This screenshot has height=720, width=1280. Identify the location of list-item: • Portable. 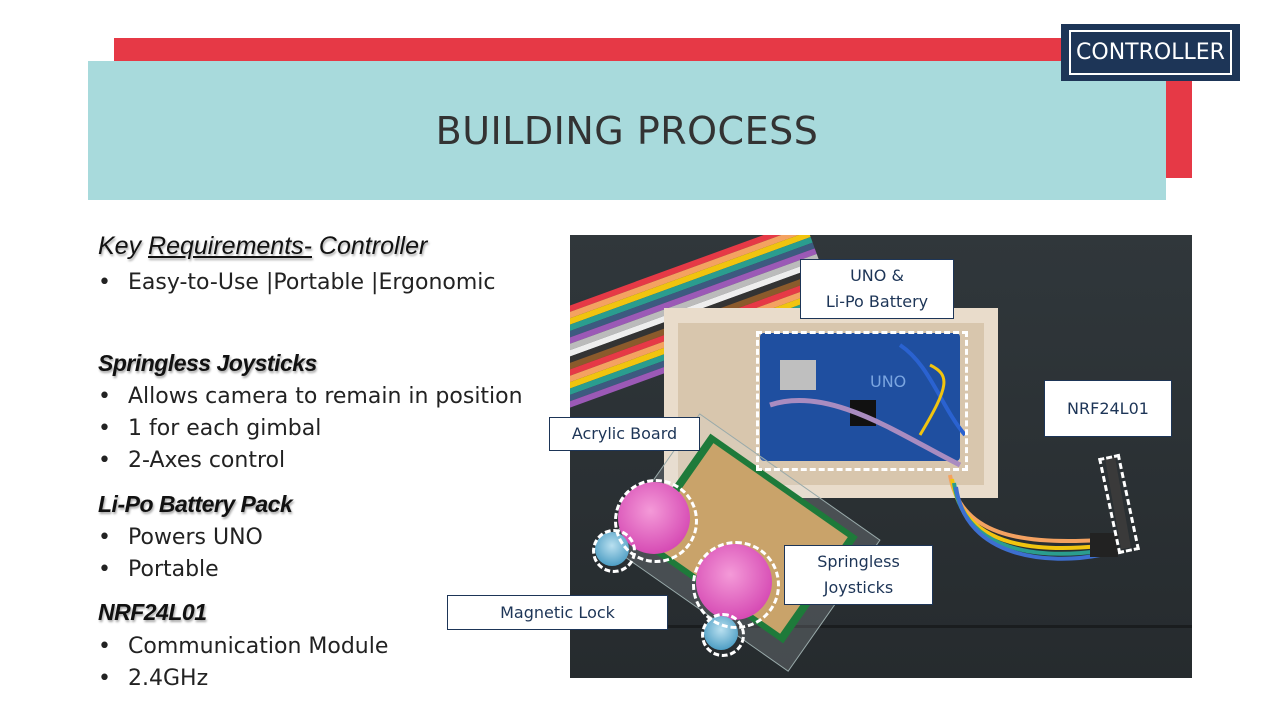
(158, 569).